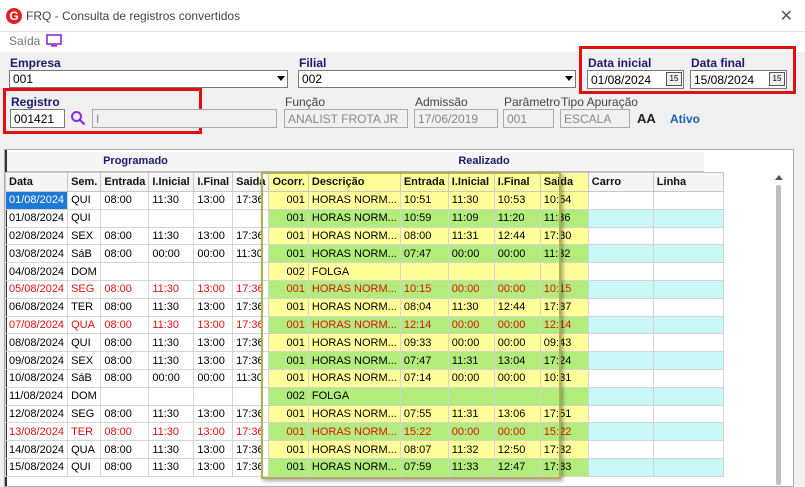  What do you see at coordinates (646, 118) in the screenshot?
I see `font-size-icon: AA` at bounding box center [646, 118].